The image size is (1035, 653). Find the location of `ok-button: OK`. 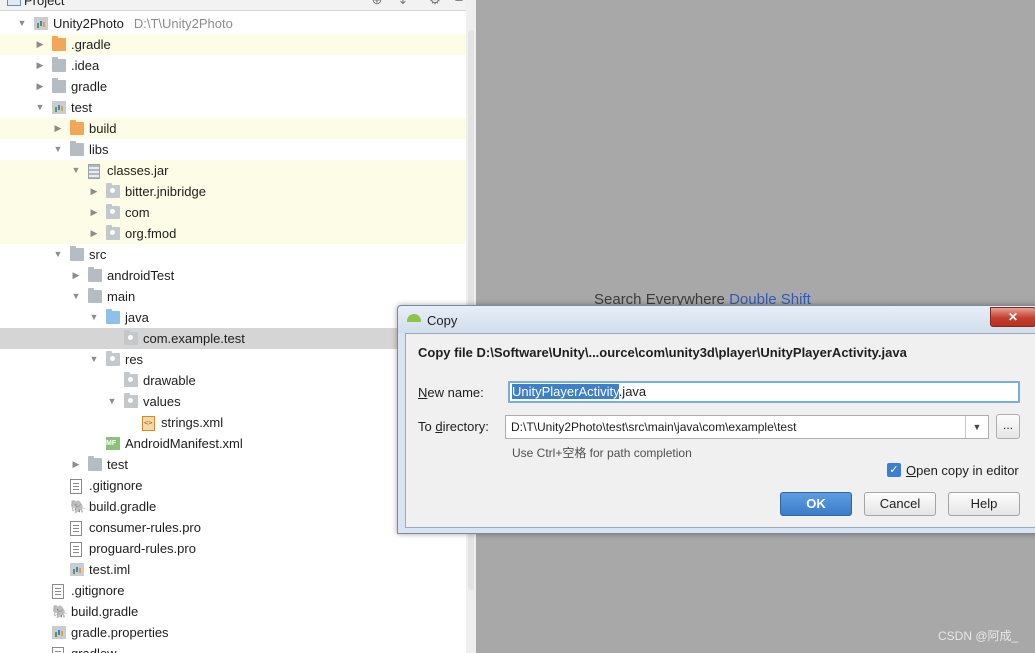

ok-button: OK is located at coordinates (816, 504).